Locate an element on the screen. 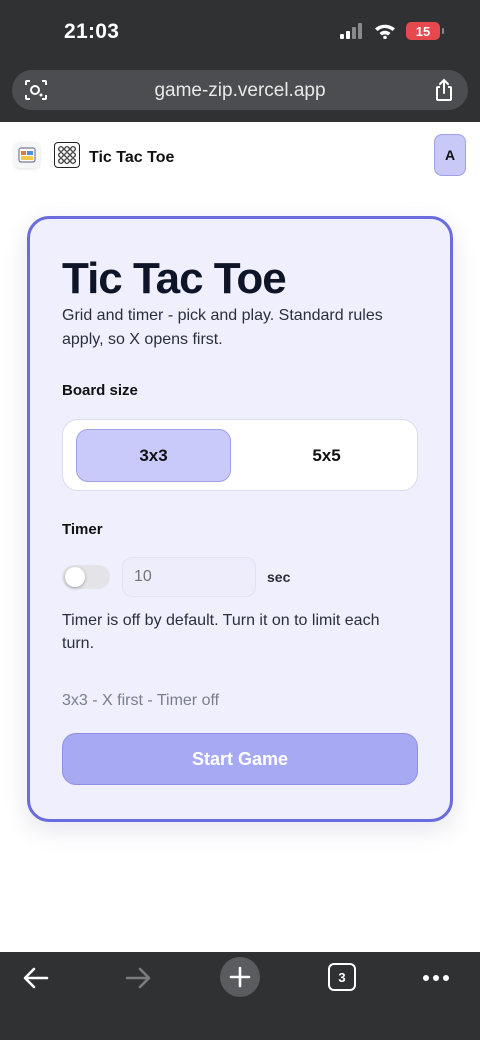 The image size is (480, 1040). status-time: 21:03 is located at coordinates (92, 31).